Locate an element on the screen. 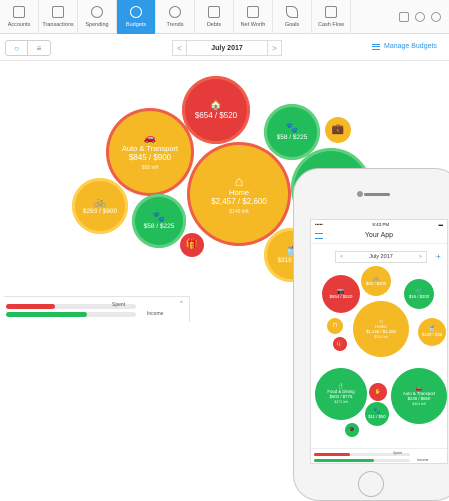  nav-spending: Spending is located at coordinates (97, 17).